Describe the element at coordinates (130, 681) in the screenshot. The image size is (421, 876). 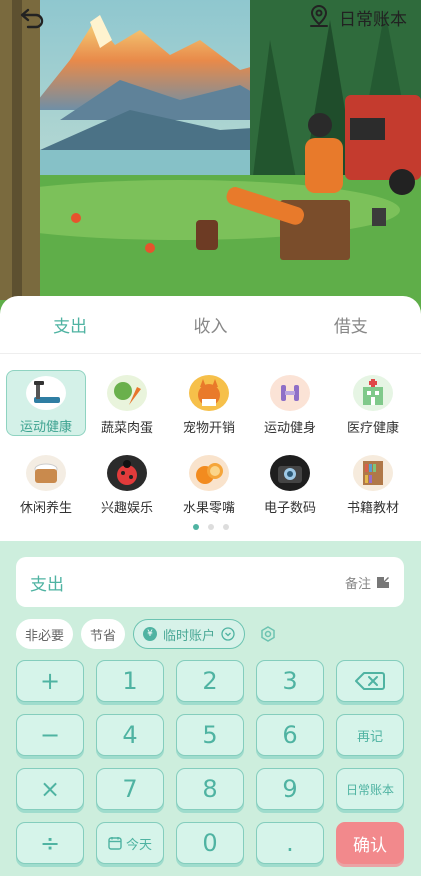
I see `key-1: 1` at that location.